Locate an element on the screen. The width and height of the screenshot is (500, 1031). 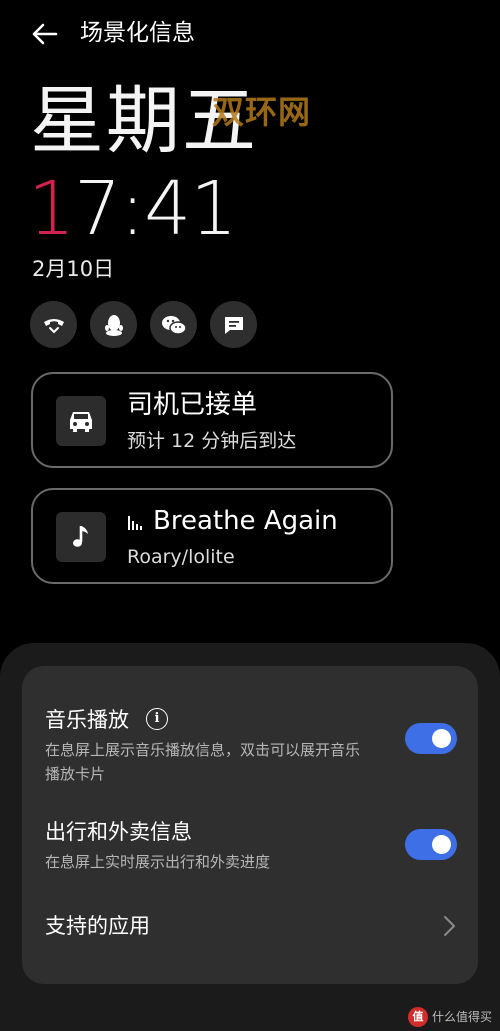
audio-bars-icon is located at coordinates (135, 522).